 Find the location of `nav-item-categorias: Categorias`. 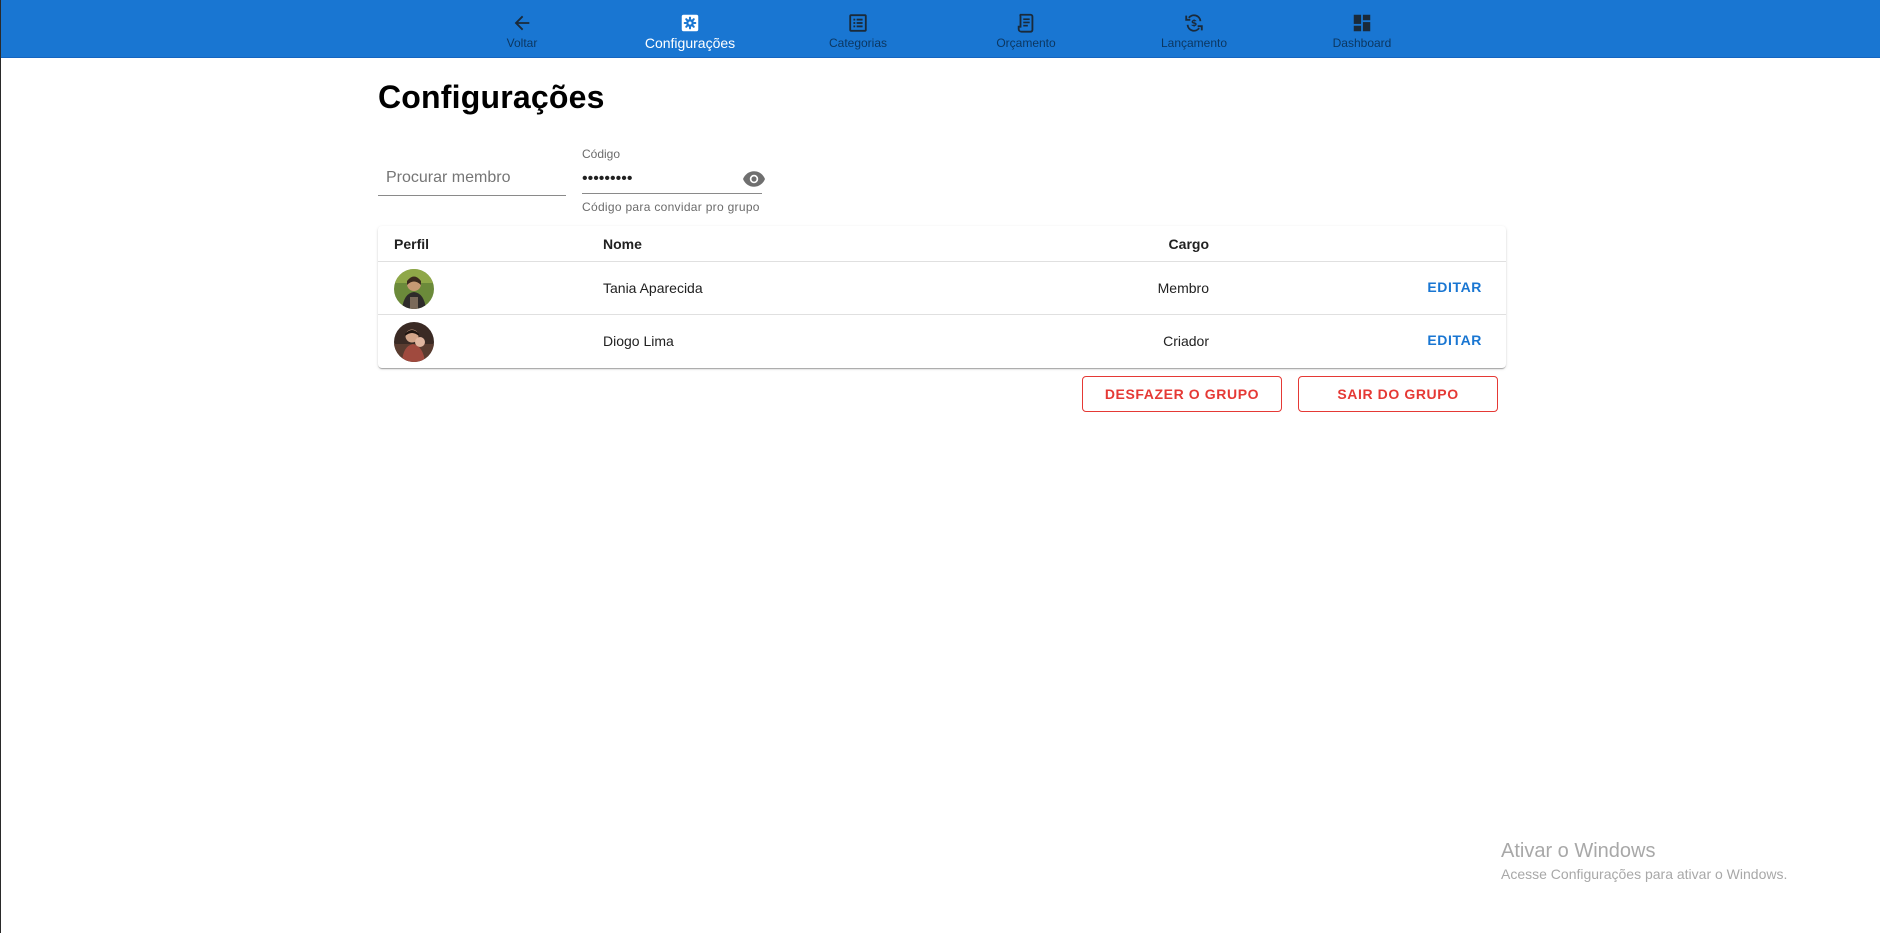

nav-item-categorias: Categorias is located at coordinates (858, 29).